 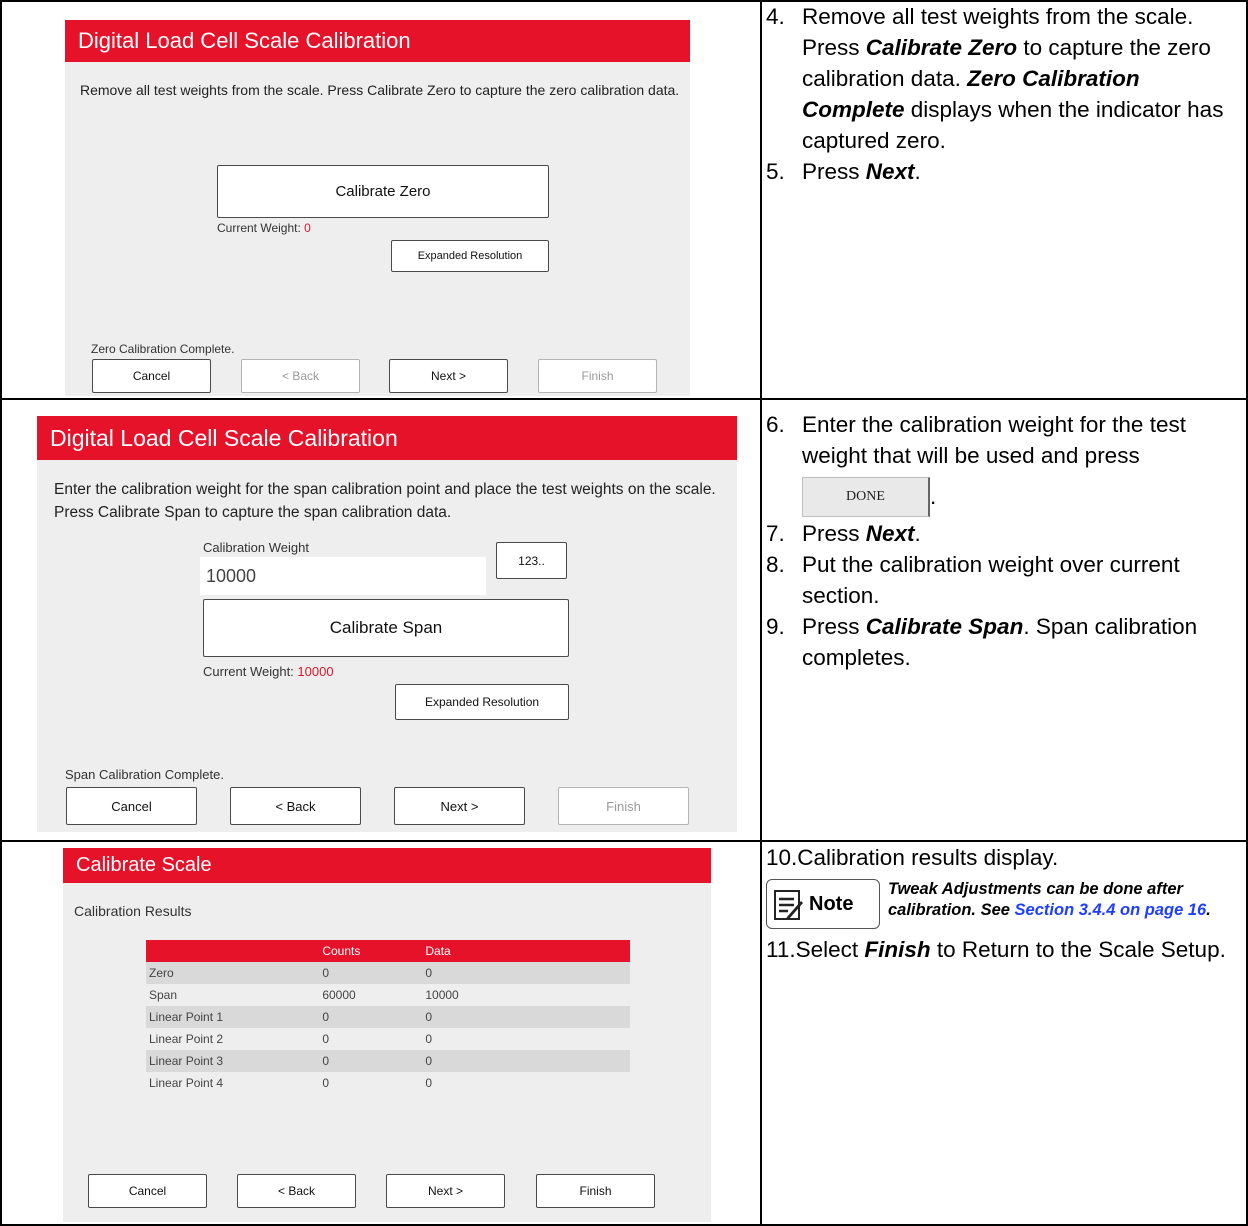 What do you see at coordinates (831, 903) in the screenshot?
I see `note-label: Note` at bounding box center [831, 903].